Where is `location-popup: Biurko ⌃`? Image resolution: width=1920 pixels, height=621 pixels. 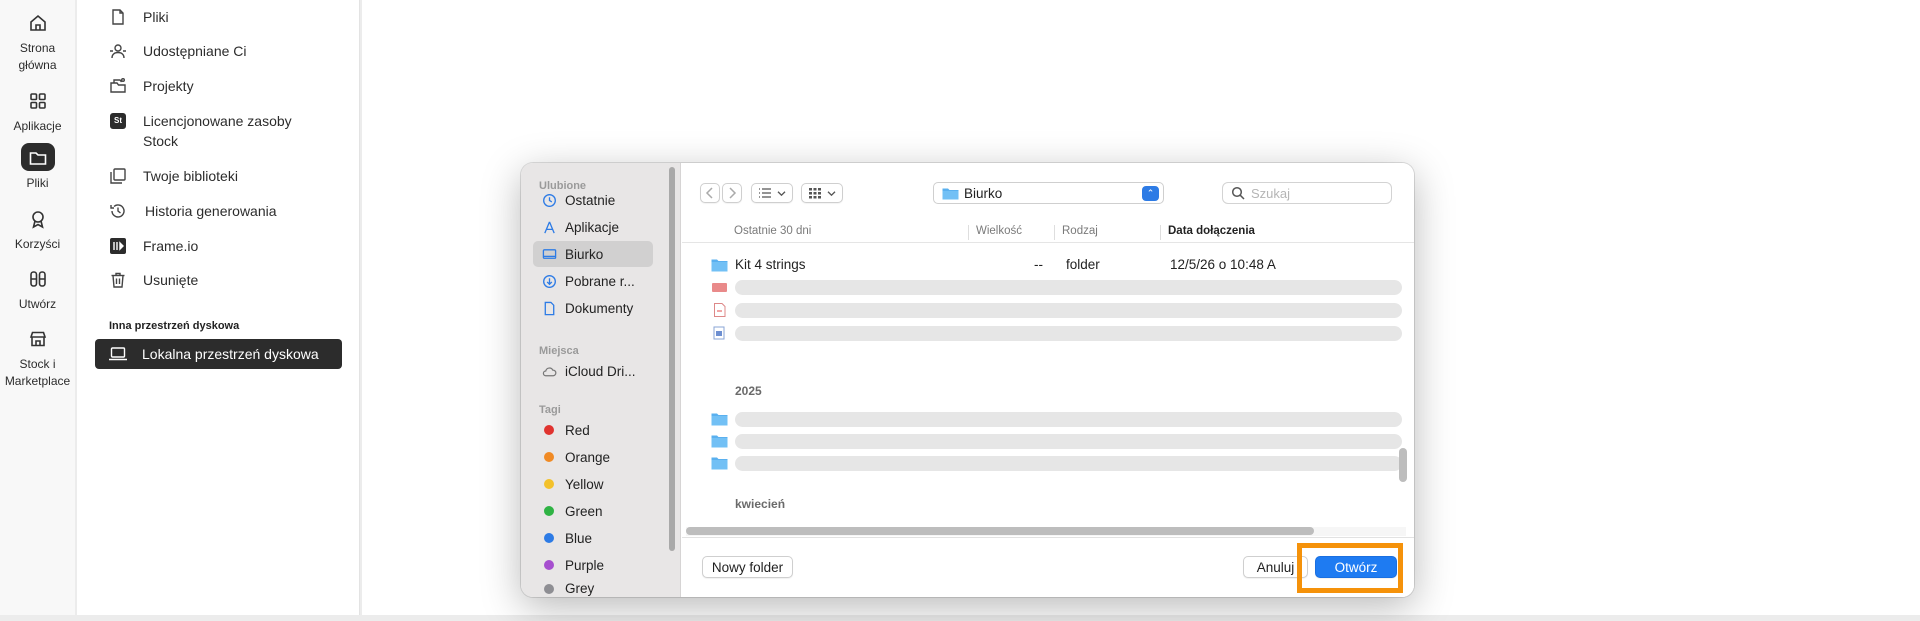
location-popup: Biurko ⌃ is located at coordinates (1048, 193).